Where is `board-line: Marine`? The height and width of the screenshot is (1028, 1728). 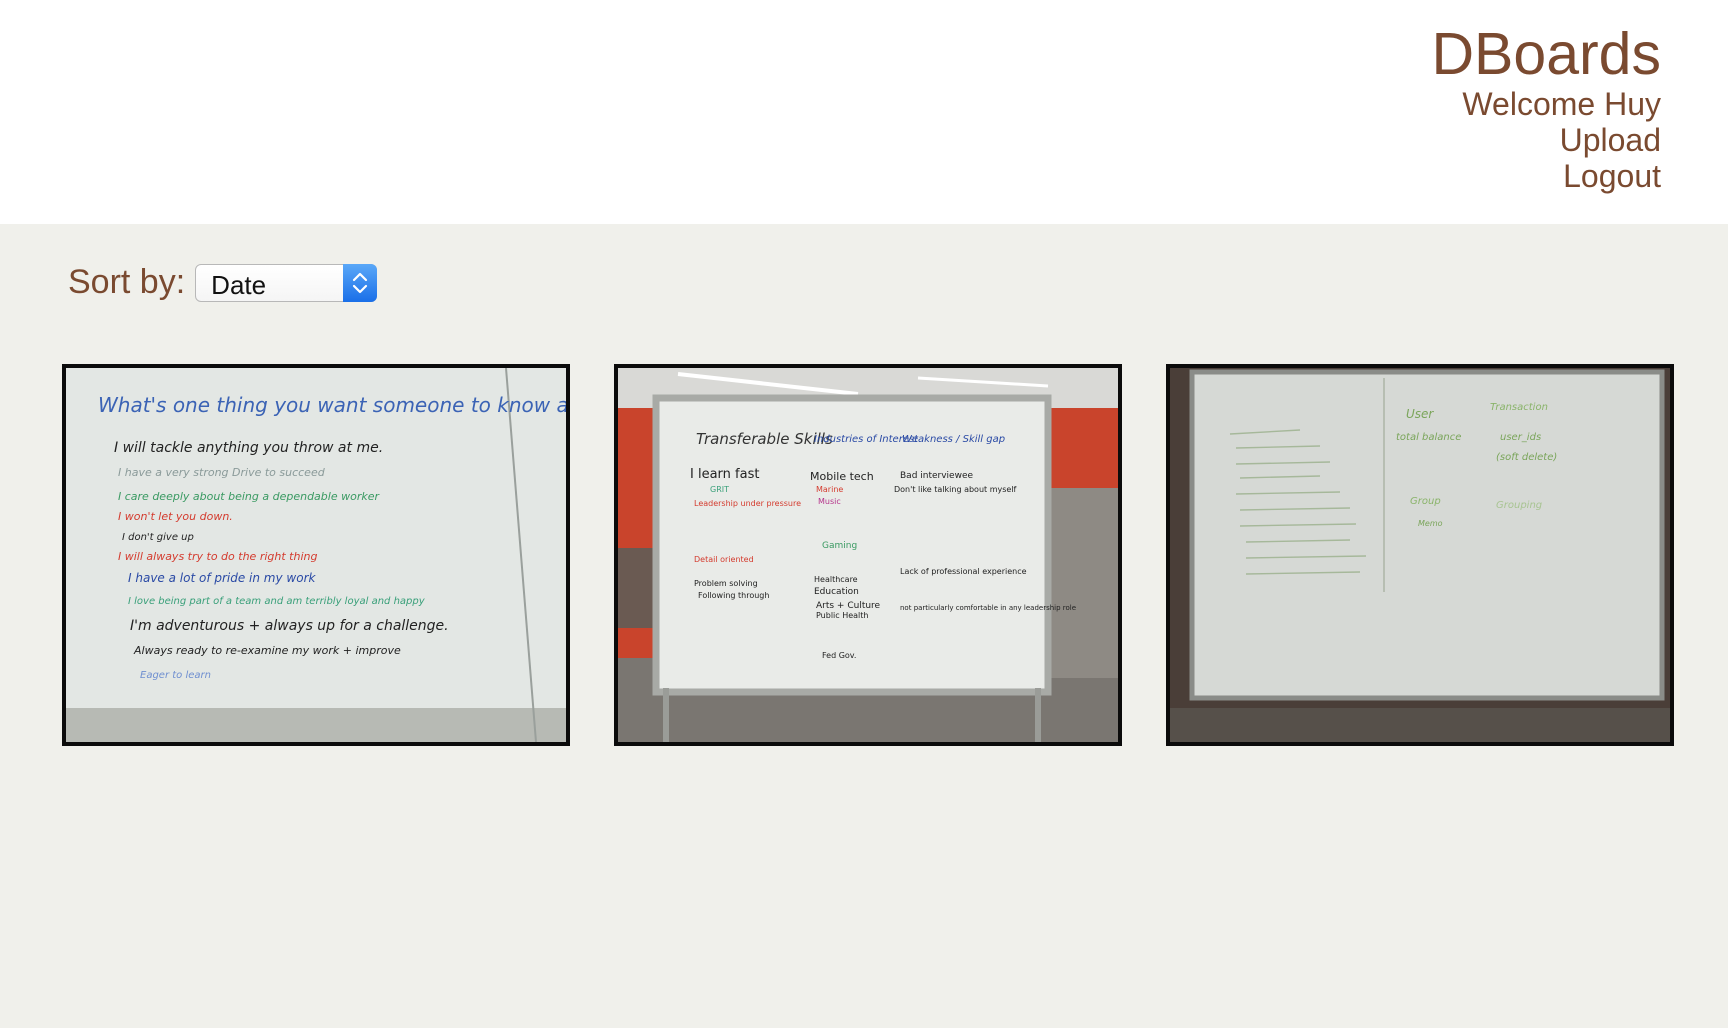 board-line: Marine is located at coordinates (829, 489).